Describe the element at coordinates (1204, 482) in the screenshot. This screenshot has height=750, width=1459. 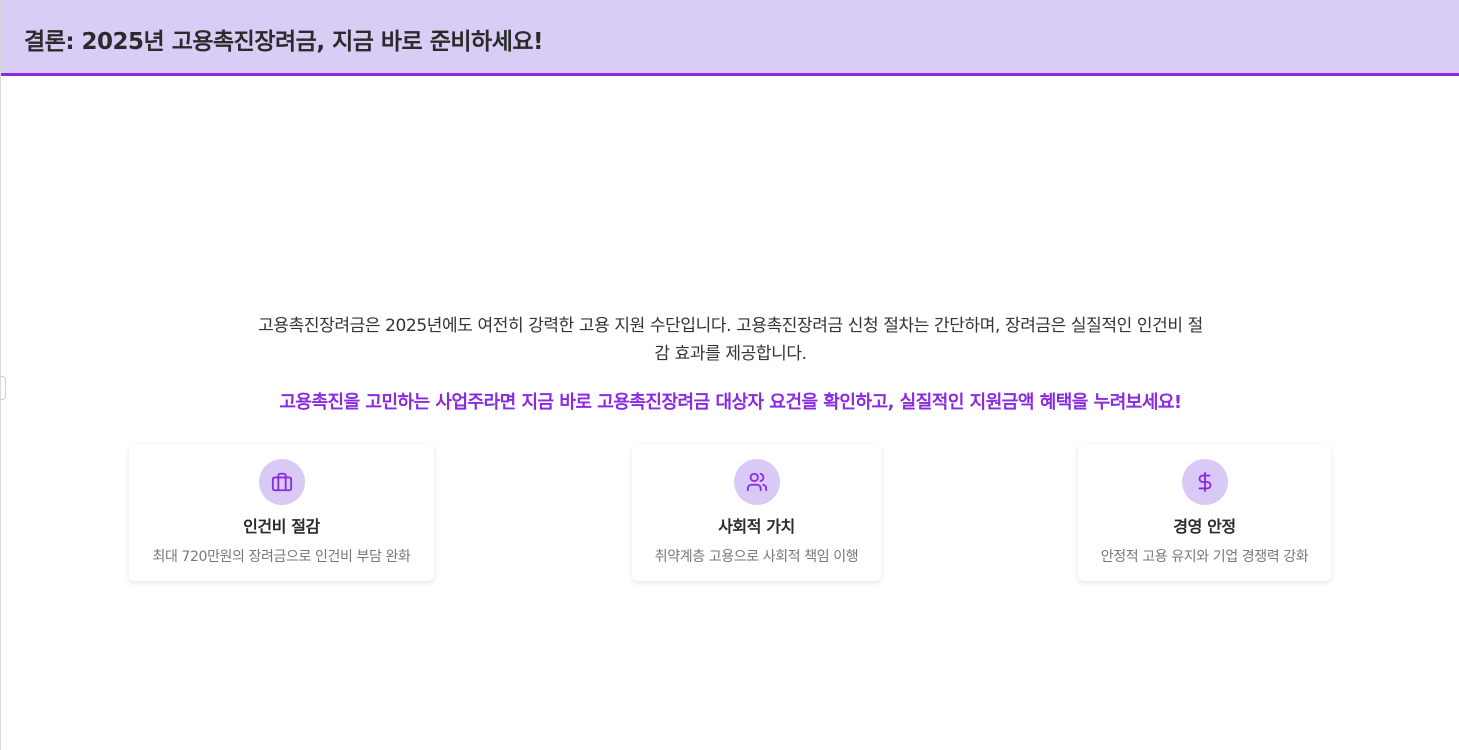
I see `dollar-icon` at that location.